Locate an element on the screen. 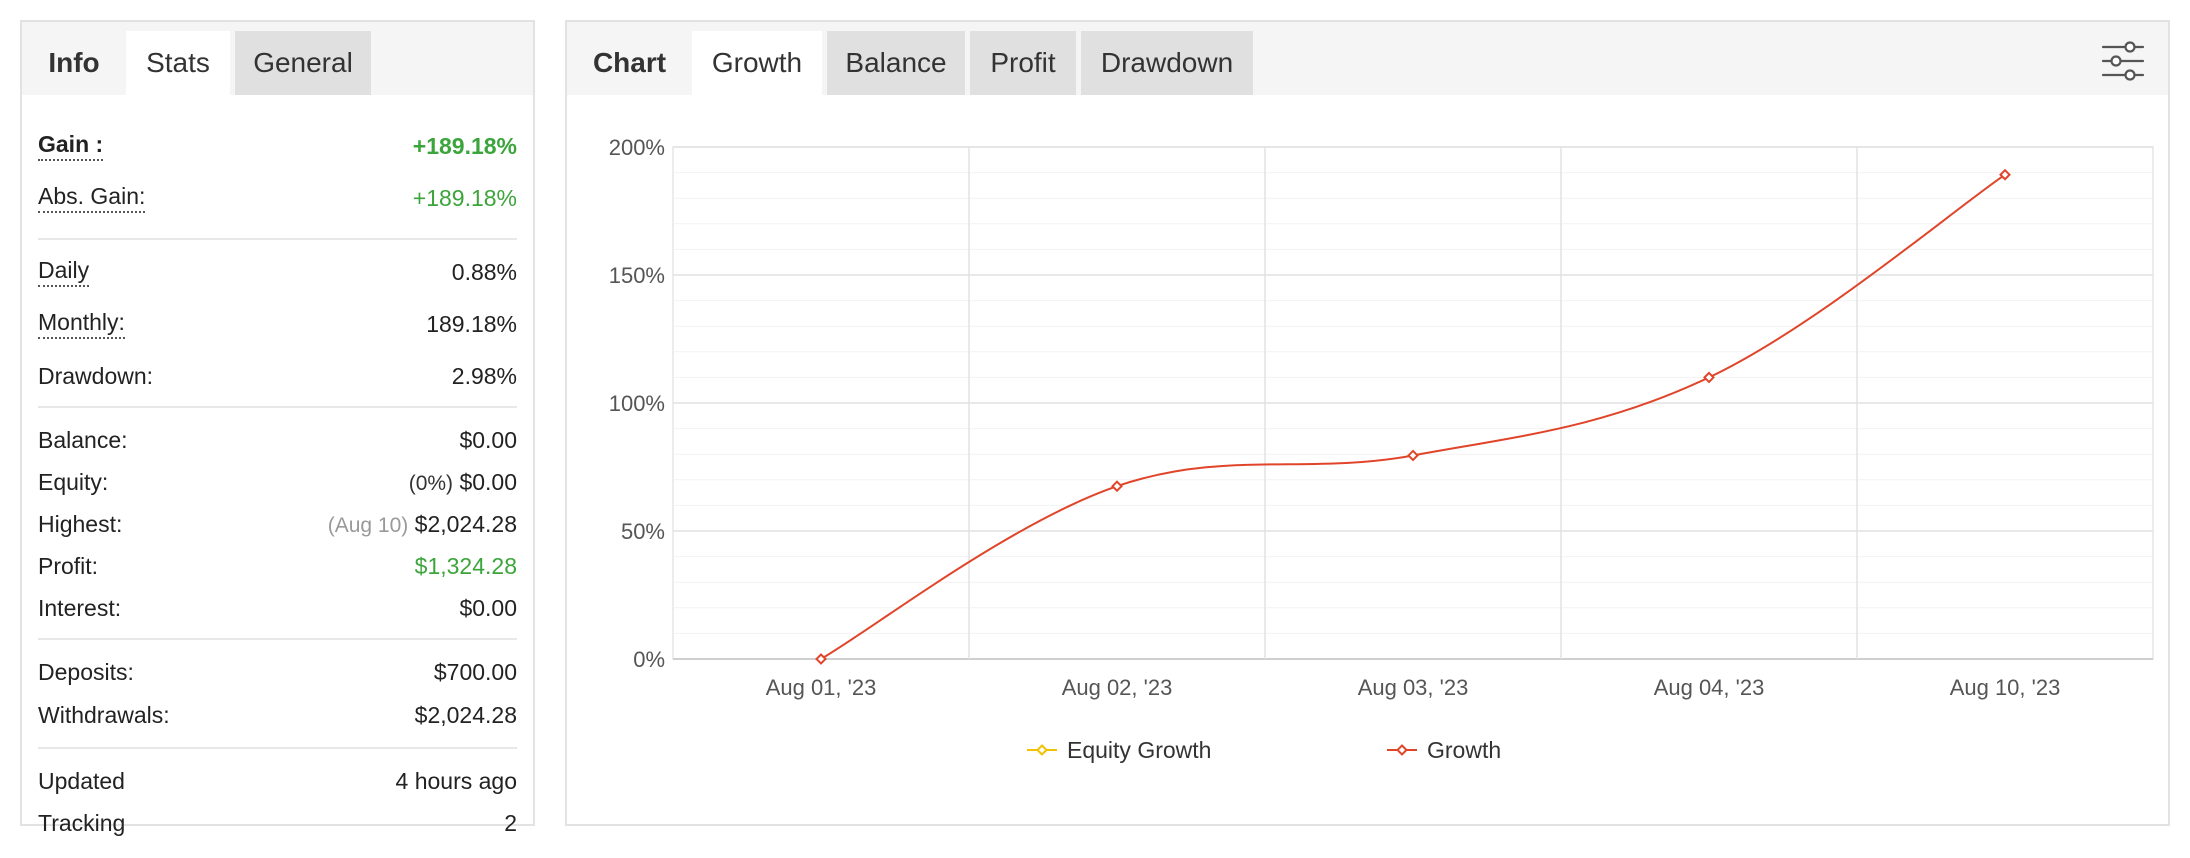 Image resolution: width=2190 pixels, height=858 pixels. x-tick-label: Aug 10, '23 is located at coordinates (2005, 687).